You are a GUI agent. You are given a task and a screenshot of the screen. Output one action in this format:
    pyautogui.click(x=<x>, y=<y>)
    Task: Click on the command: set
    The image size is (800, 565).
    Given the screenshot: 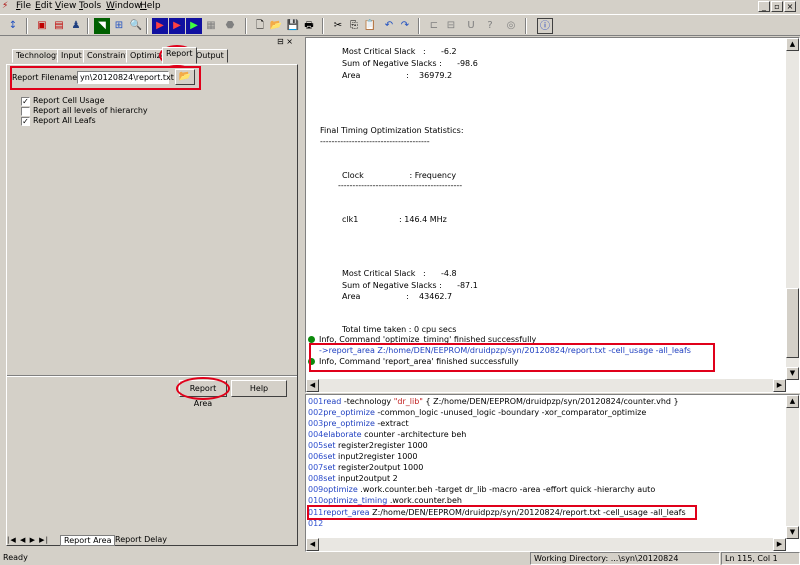 What is the action you would take?
    pyautogui.click(x=329, y=445)
    